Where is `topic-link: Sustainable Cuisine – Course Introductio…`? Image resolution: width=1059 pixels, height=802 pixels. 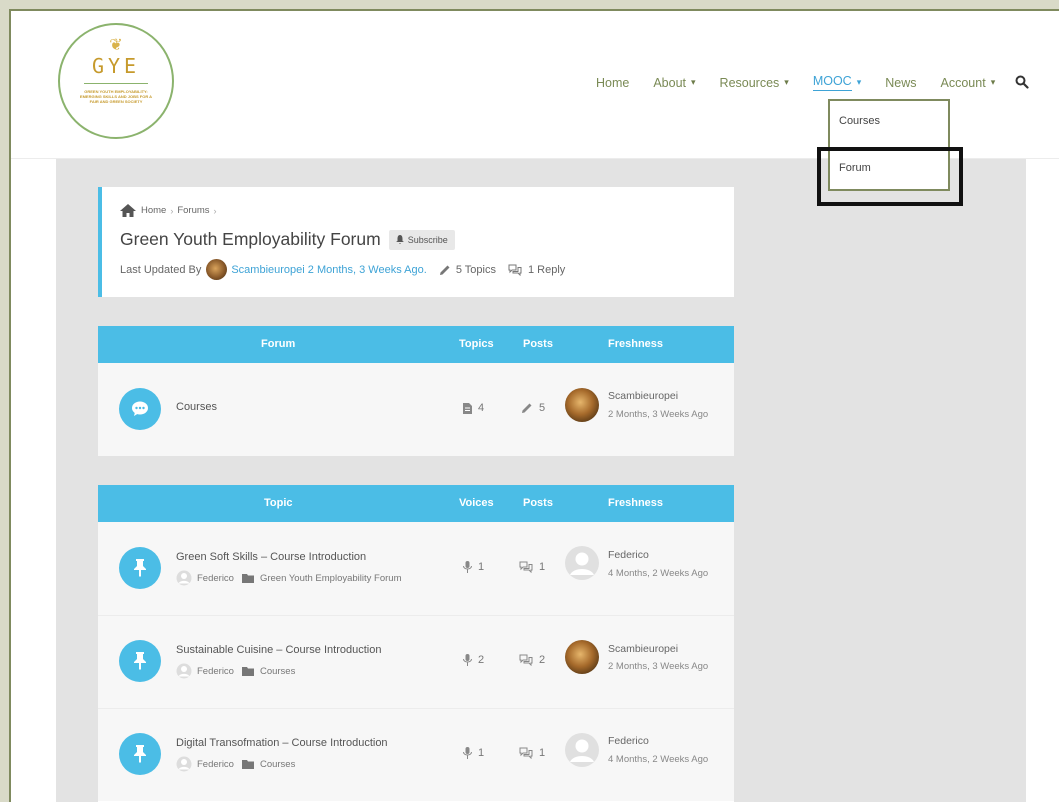
topic-link: Sustainable Cuisine – Course Introductio… is located at coordinates (278, 650).